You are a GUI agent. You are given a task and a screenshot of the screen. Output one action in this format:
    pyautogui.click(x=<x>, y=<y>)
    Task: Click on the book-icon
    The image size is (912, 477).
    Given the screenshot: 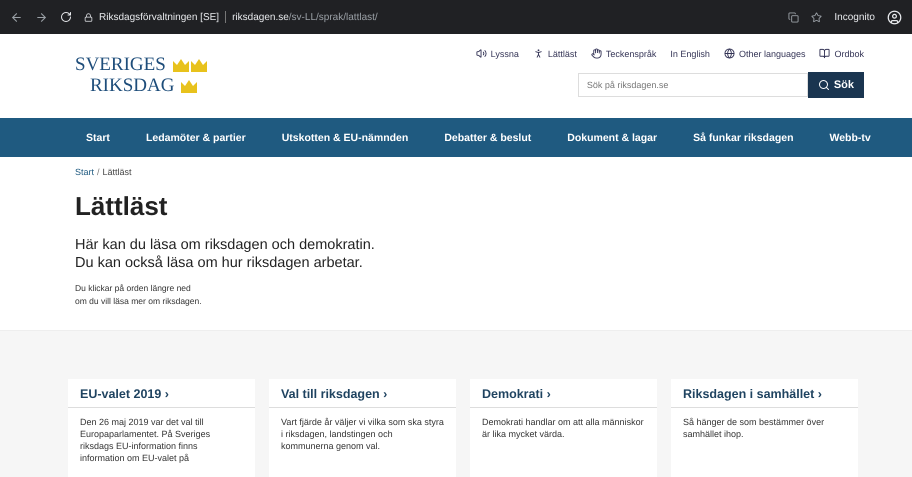 What is the action you would take?
    pyautogui.click(x=824, y=53)
    